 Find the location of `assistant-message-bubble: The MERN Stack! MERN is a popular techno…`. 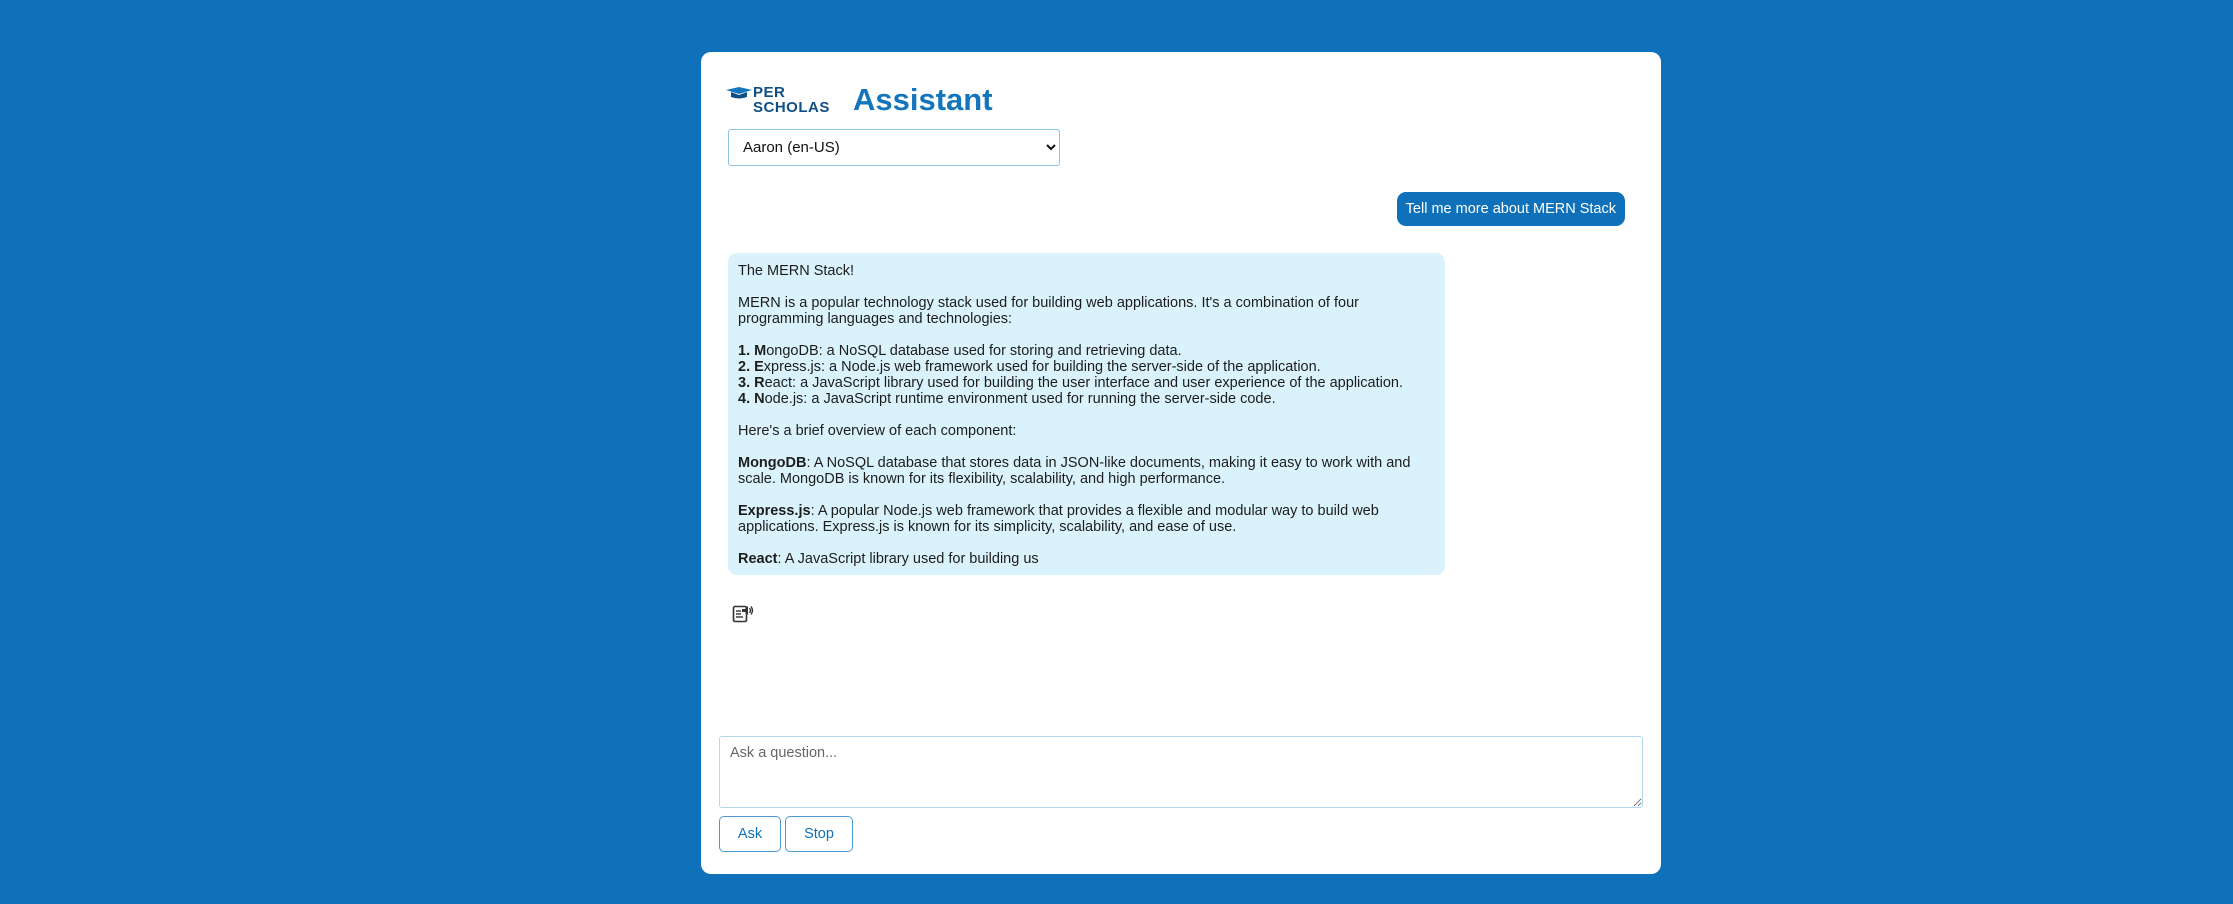

assistant-message-bubble: The MERN Stack! MERN is a popular techno… is located at coordinates (1086, 414).